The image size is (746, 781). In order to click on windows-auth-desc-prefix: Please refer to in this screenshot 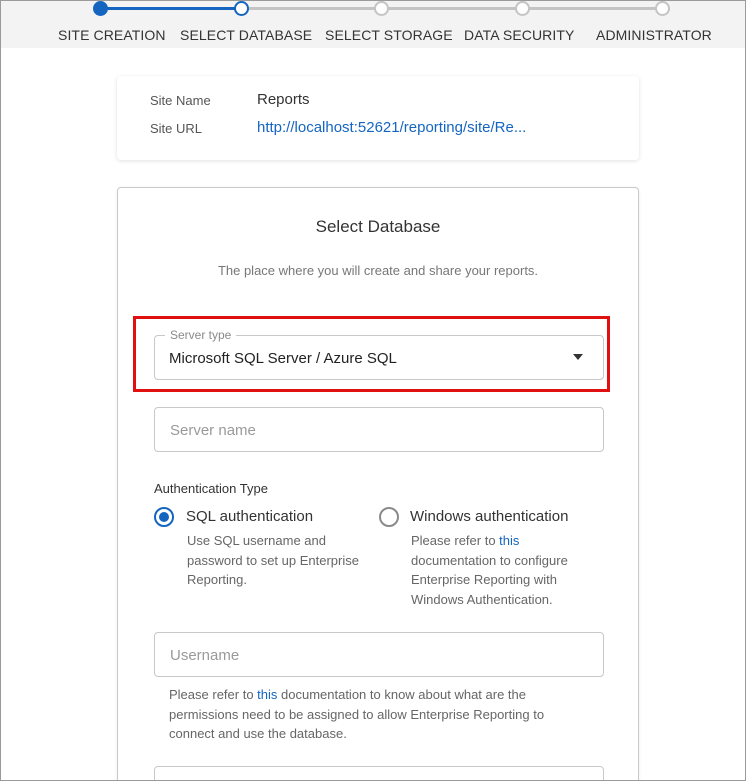, I will do `click(455, 540)`.